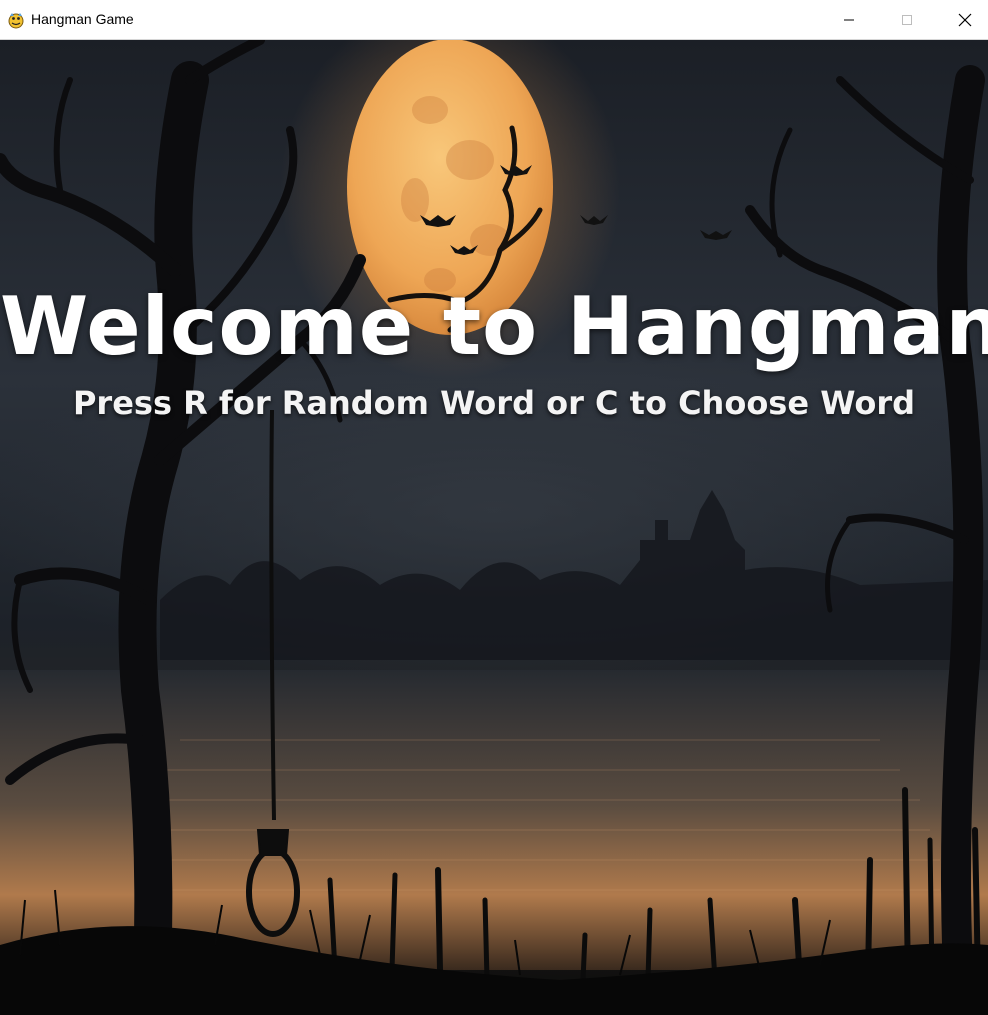 This screenshot has width=988, height=1015. What do you see at coordinates (16, 21) in the screenshot?
I see `pygame-snake-icon` at bounding box center [16, 21].